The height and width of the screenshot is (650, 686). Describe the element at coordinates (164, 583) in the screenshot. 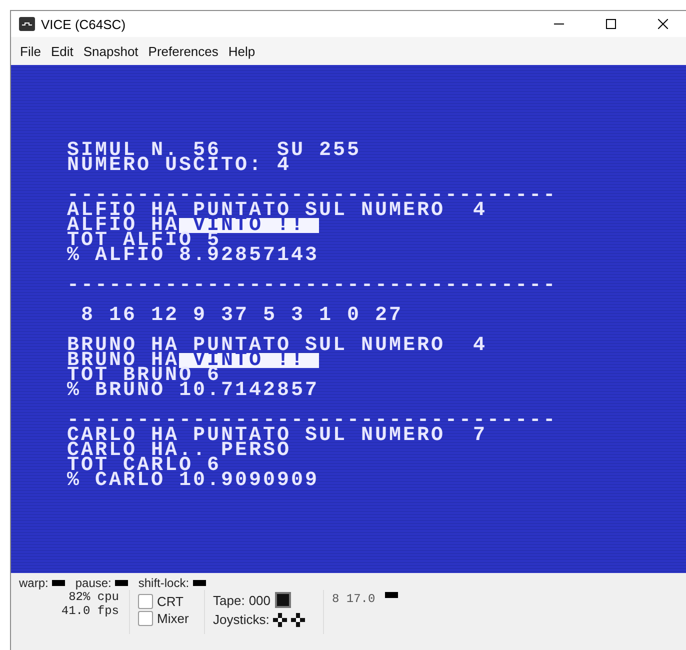

I see `indicator-label: shift-lock:` at that location.